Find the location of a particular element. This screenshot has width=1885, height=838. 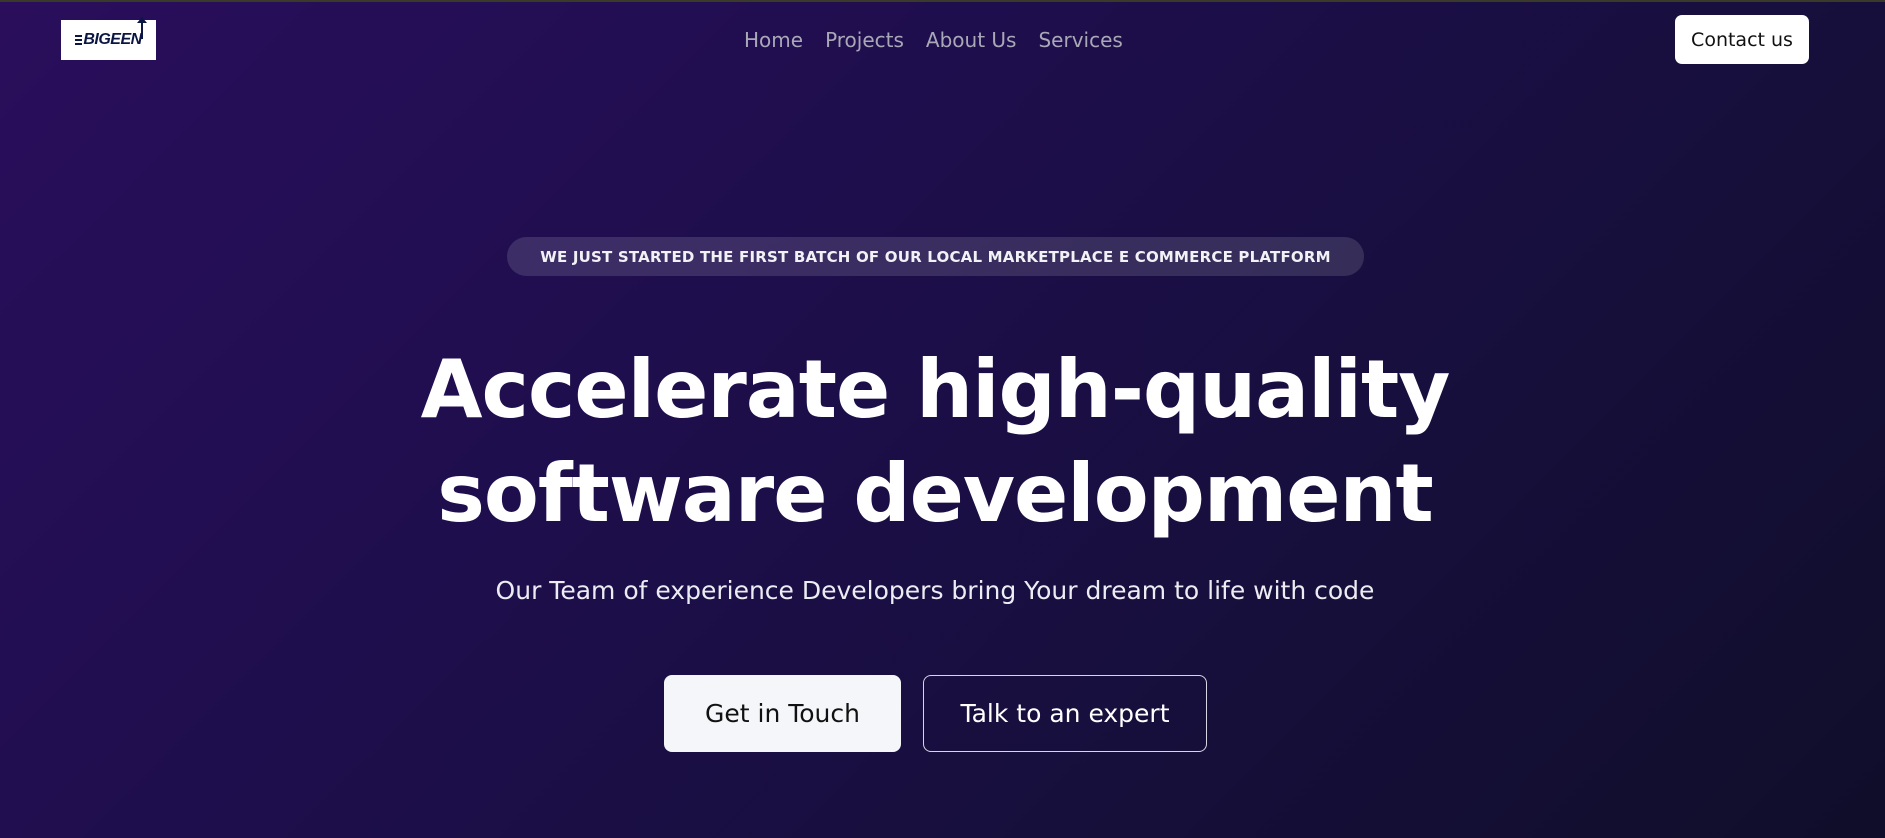

headline-line-2: software development is located at coordinates (935, 493).